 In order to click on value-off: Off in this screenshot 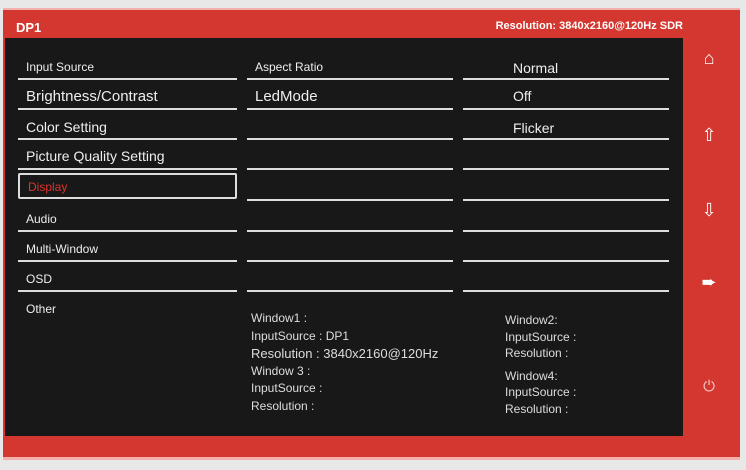, I will do `click(566, 96)`.